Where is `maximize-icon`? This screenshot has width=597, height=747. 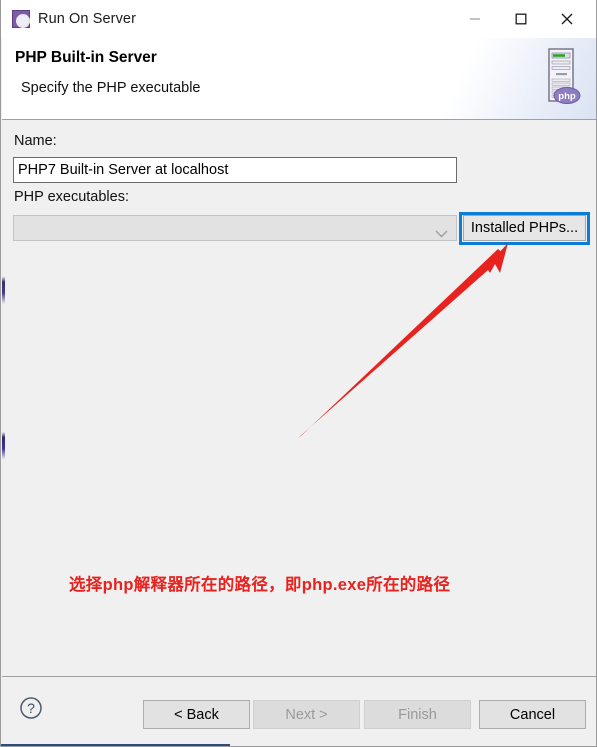
maximize-icon is located at coordinates (521, 19).